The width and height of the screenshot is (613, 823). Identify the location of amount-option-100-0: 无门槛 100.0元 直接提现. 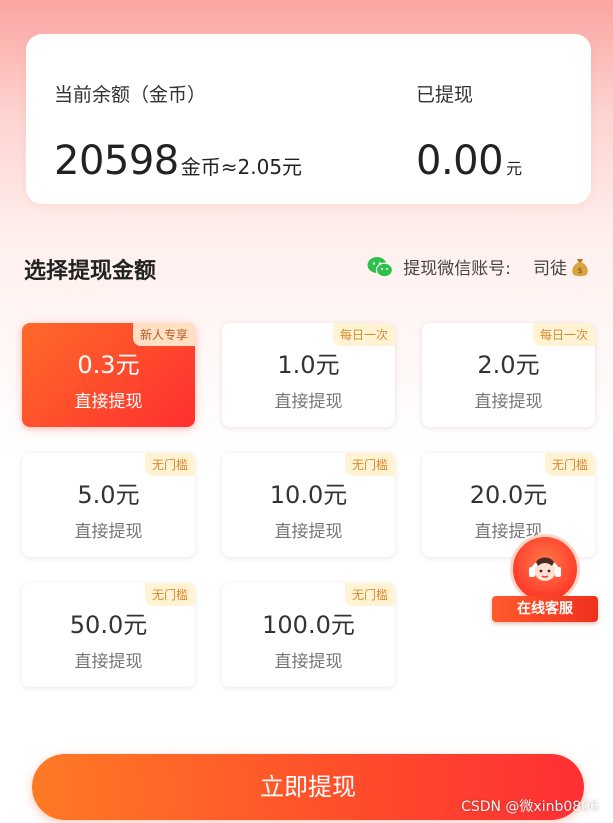
(308, 635).